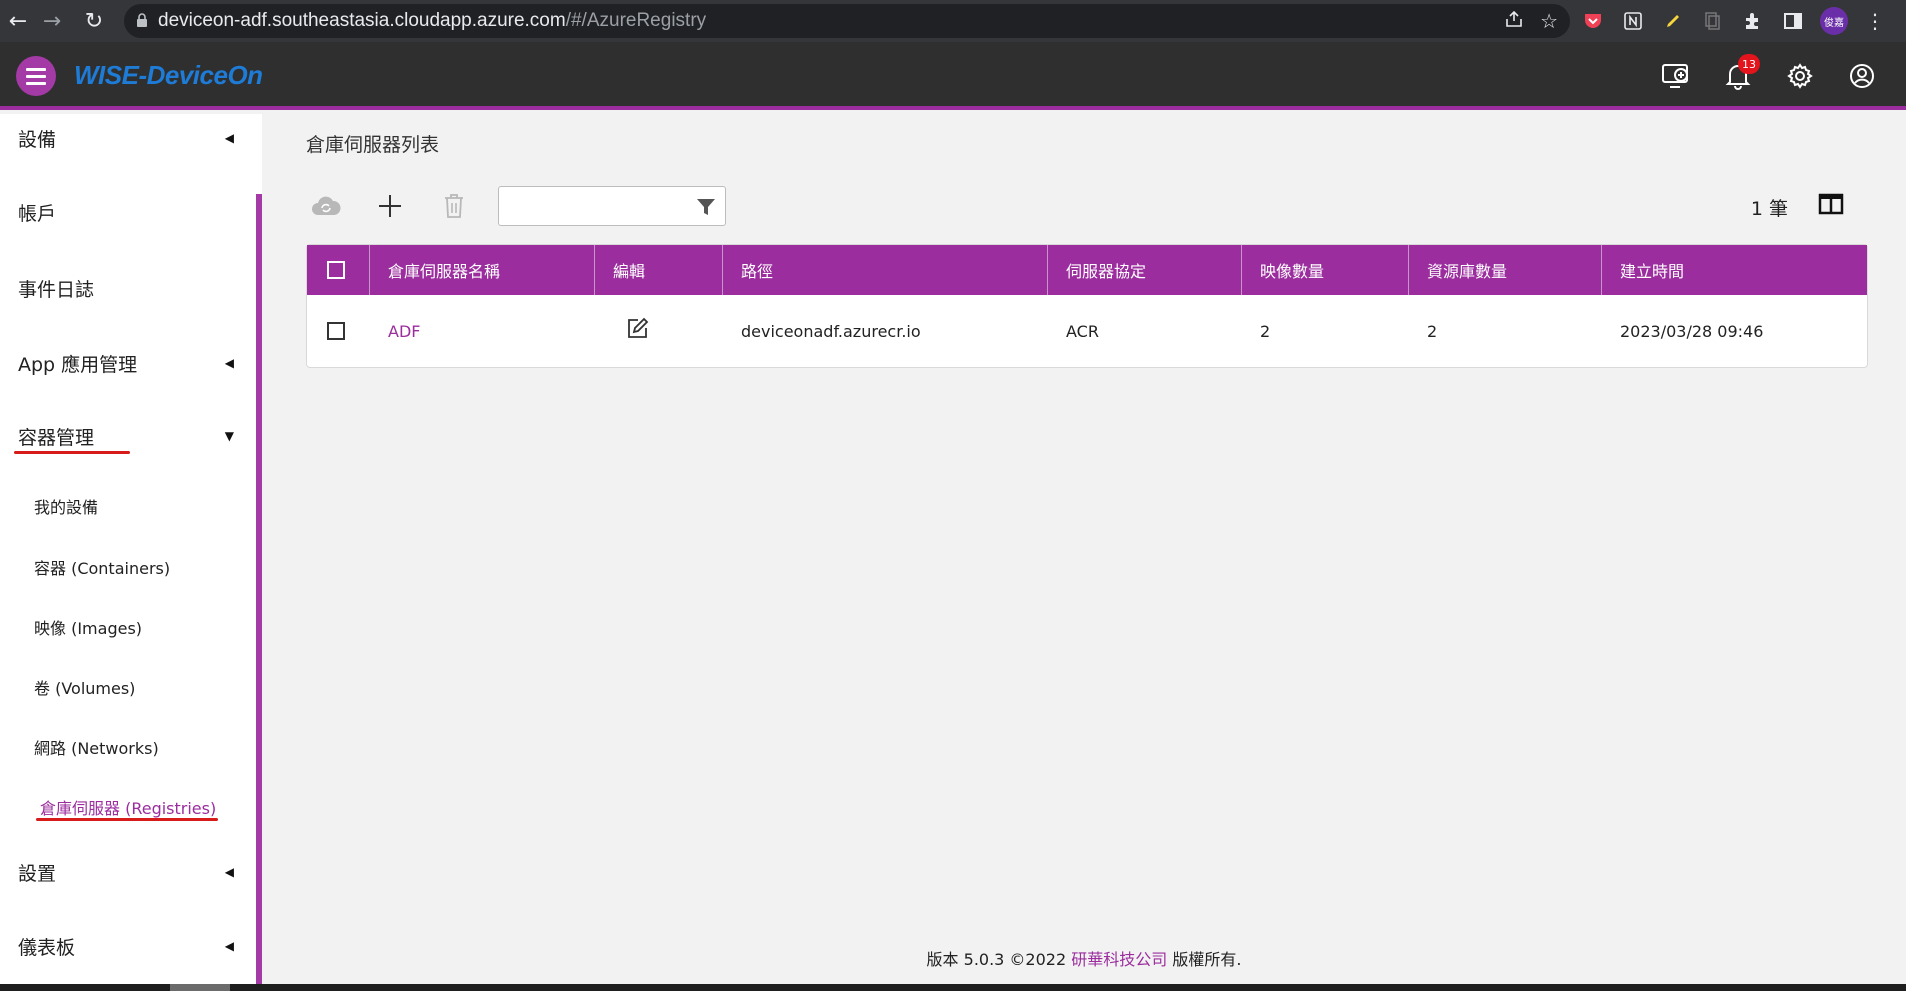  What do you see at coordinates (1673, 21) in the screenshot?
I see `highlighter-icon` at bounding box center [1673, 21].